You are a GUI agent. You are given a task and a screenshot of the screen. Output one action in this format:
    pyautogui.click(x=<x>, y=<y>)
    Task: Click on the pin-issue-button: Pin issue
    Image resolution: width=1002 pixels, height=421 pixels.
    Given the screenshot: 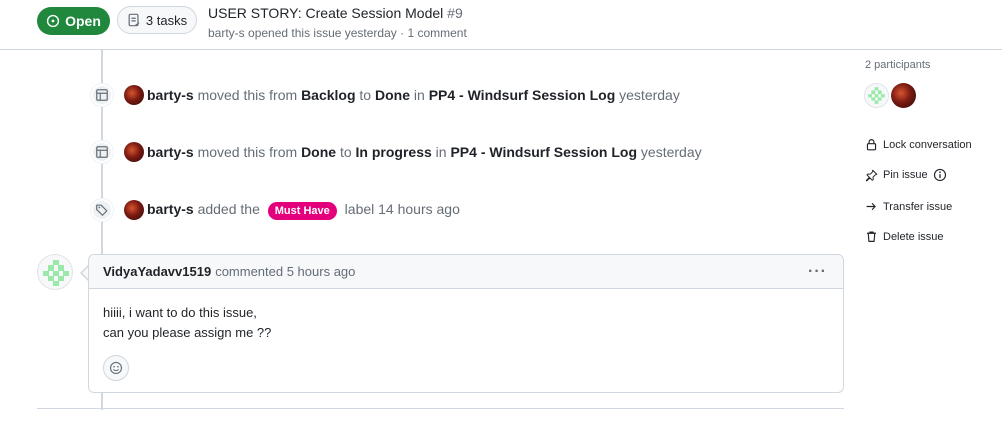 What is the action you would take?
    pyautogui.click(x=906, y=175)
    